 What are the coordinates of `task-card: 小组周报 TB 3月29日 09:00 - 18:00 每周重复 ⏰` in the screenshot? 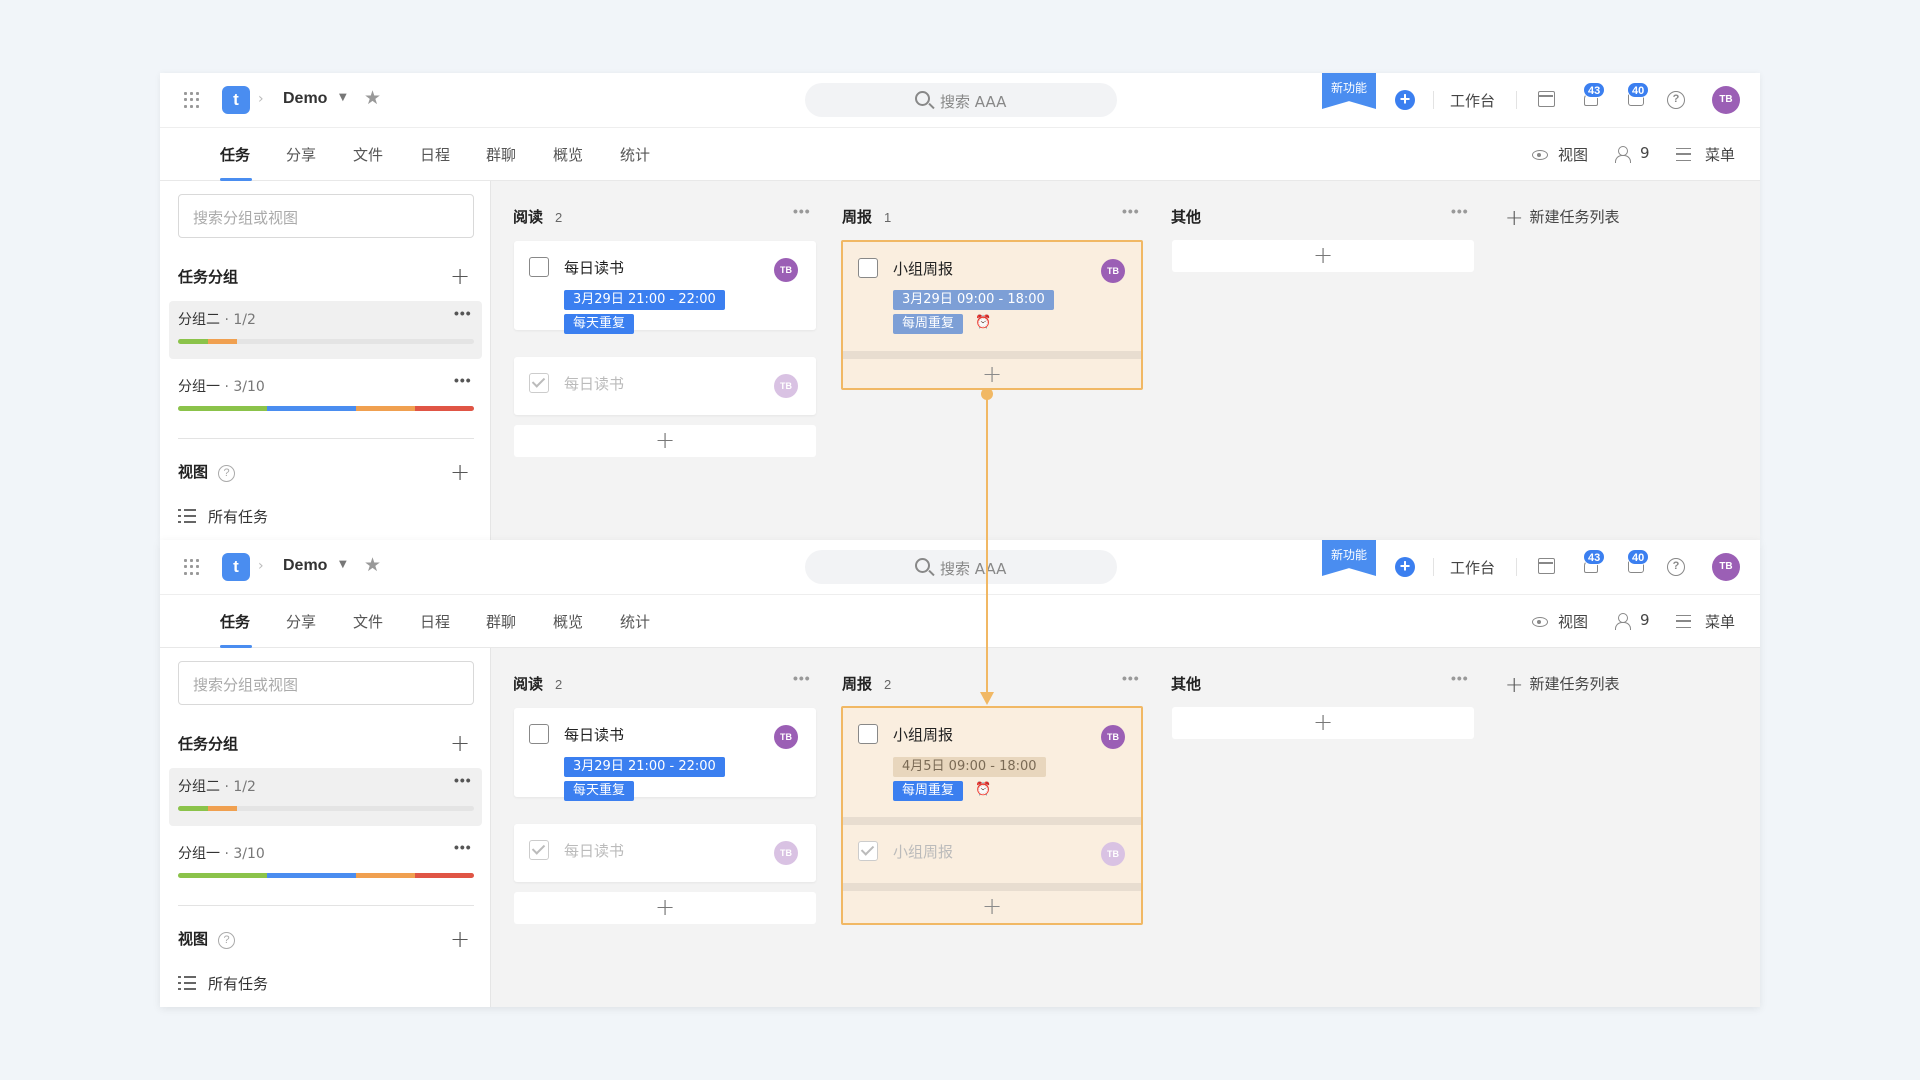 It's located at (992, 296).